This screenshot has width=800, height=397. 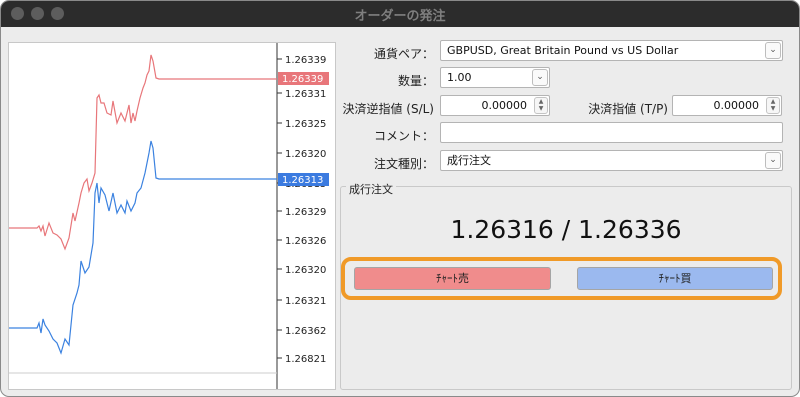 I want to click on y-tick-label: 1.26331, so click(x=305, y=94).